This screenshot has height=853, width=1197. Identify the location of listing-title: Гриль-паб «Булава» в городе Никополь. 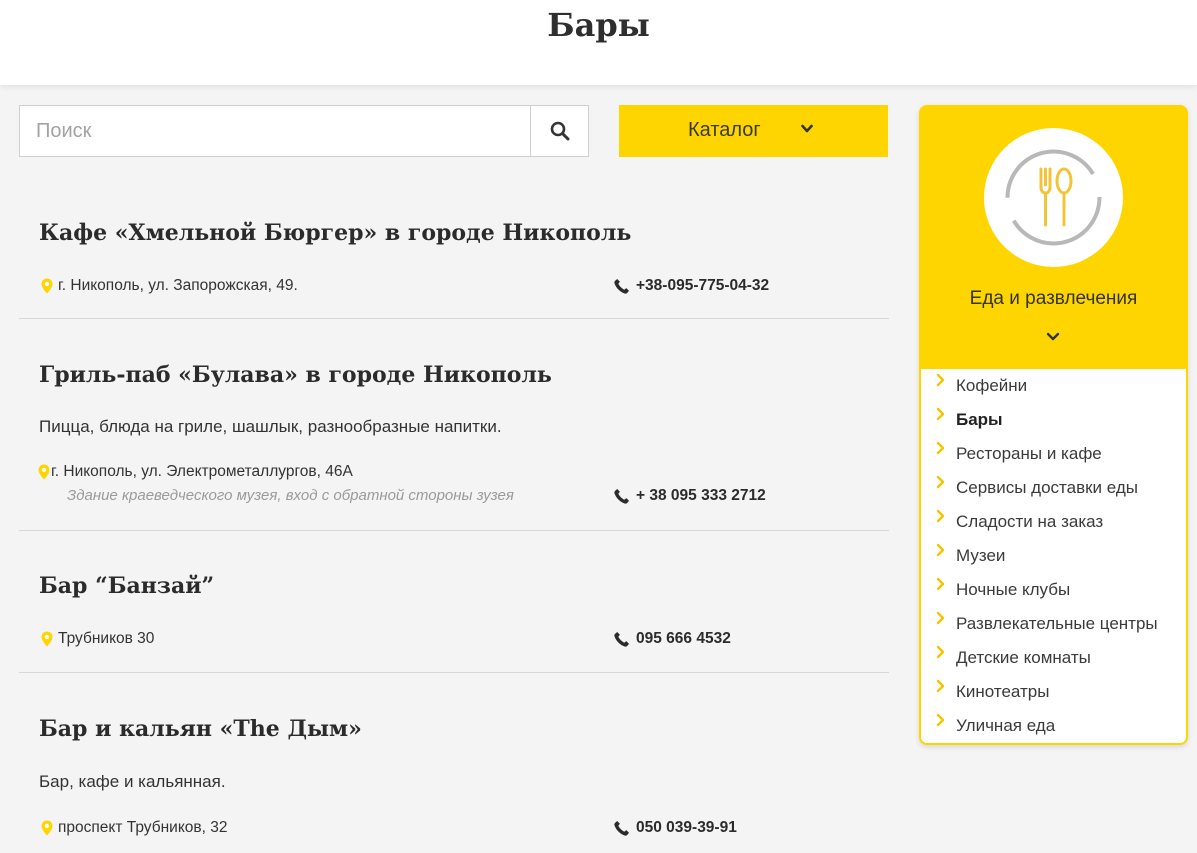
(295, 375).